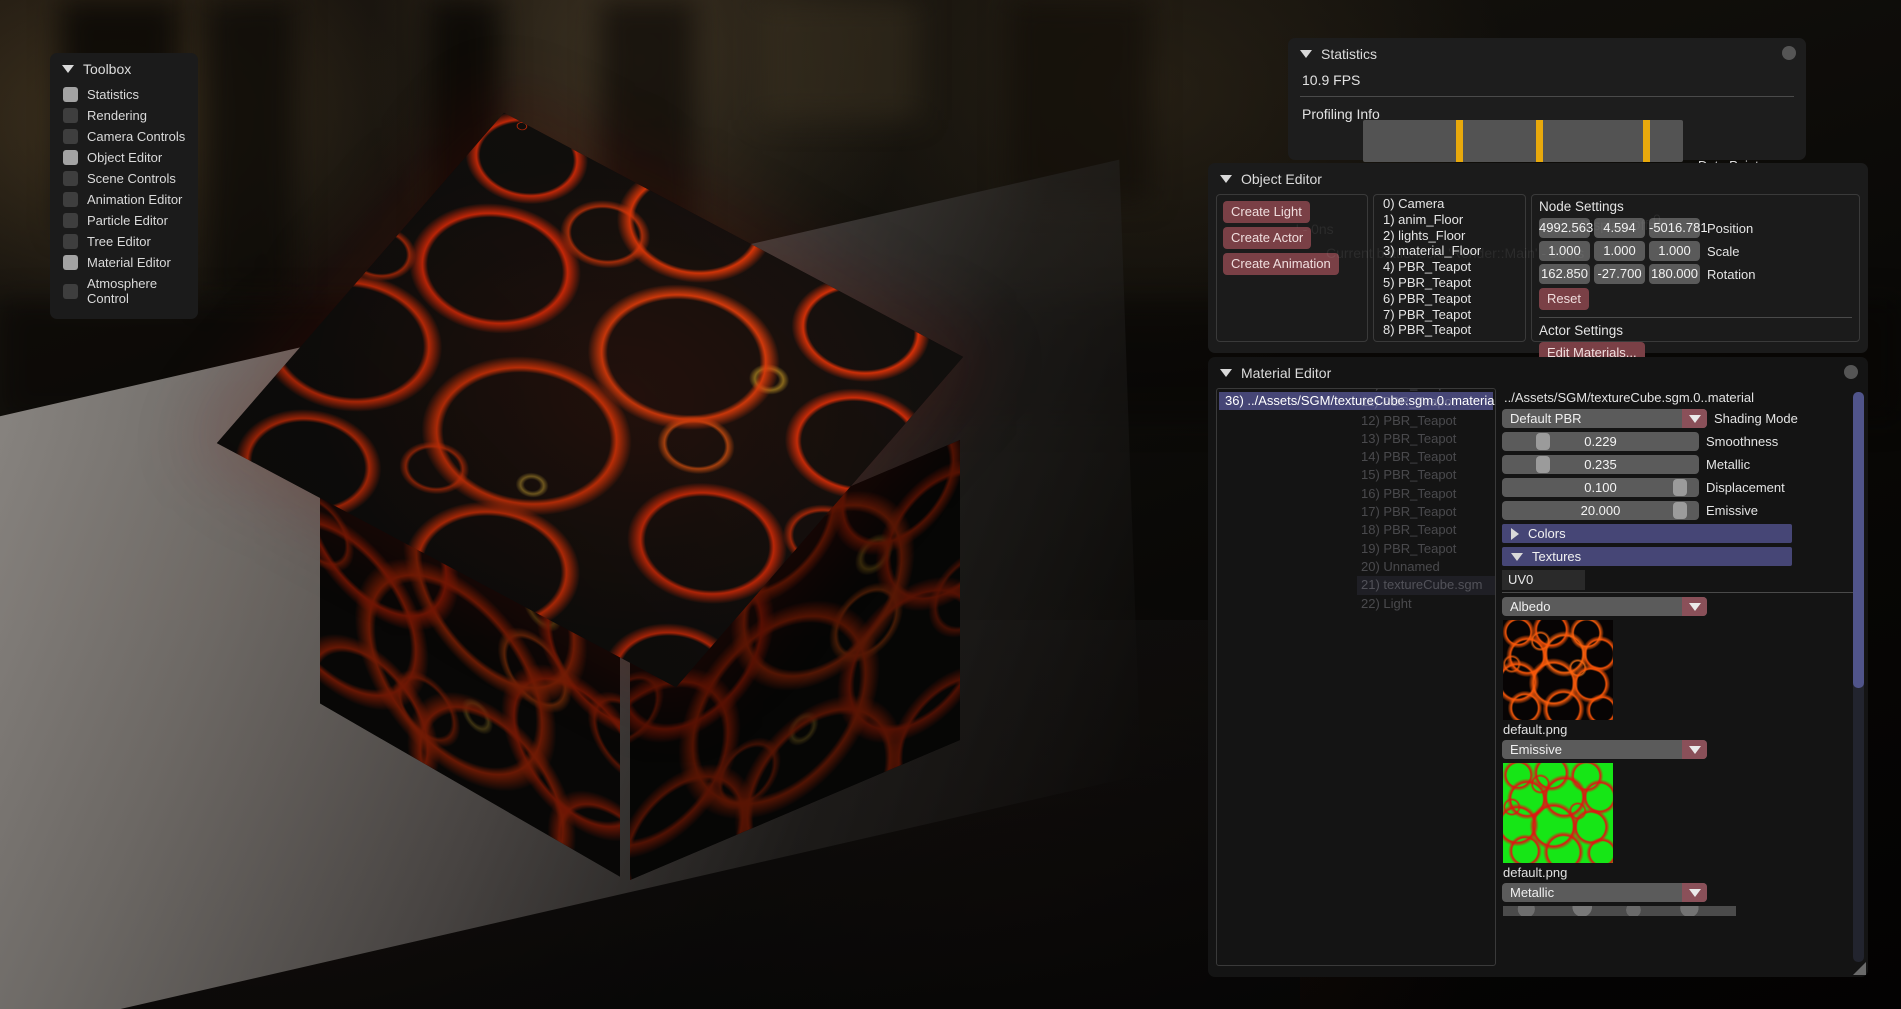 The width and height of the screenshot is (1901, 1009). What do you see at coordinates (1604, 606) in the screenshot?
I see `albedo-texture-dropdown: Albedo` at bounding box center [1604, 606].